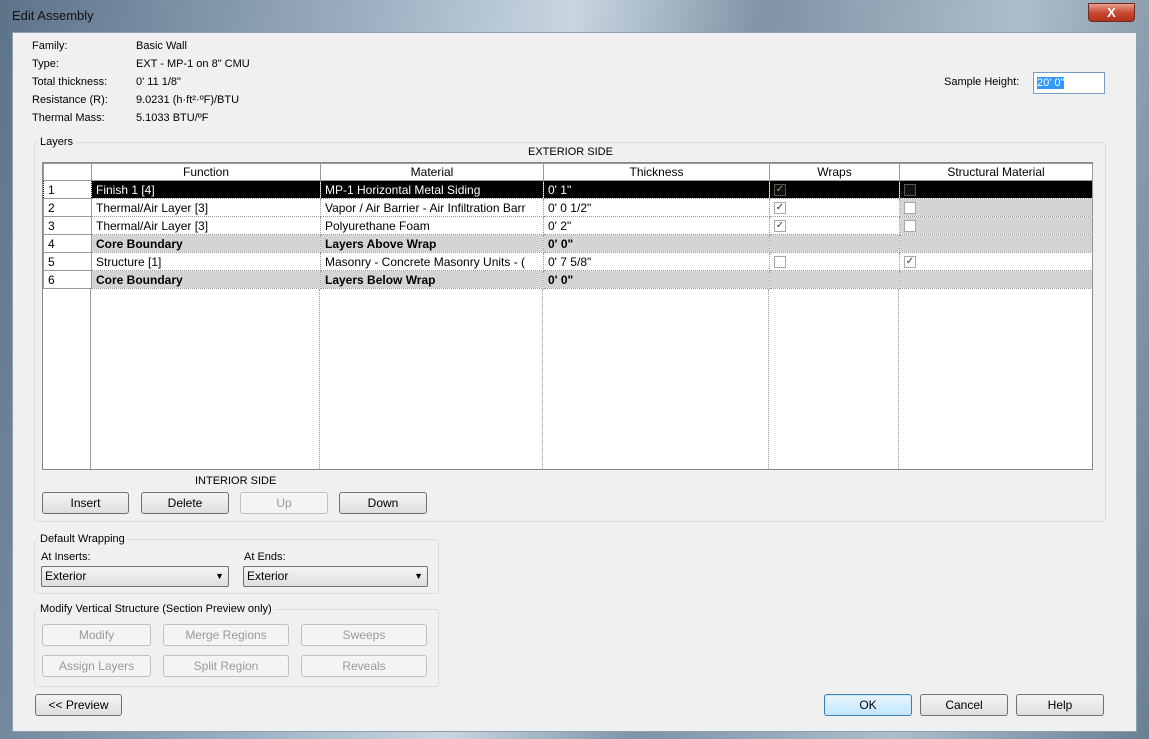 This screenshot has width=1149, height=739. What do you see at coordinates (996, 261) in the screenshot?
I see `structural-cell: ✓` at bounding box center [996, 261].